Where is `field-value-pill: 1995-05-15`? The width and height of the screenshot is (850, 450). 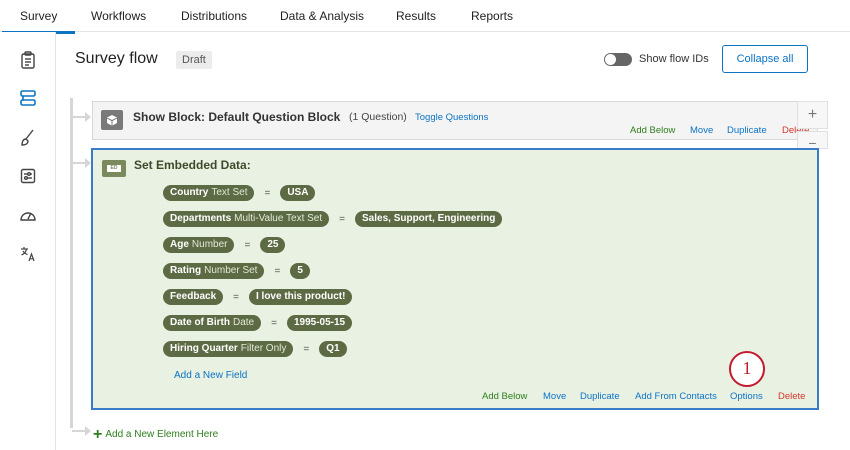 field-value-pill: 1995-05-15 is located at coordinates (319, 323).